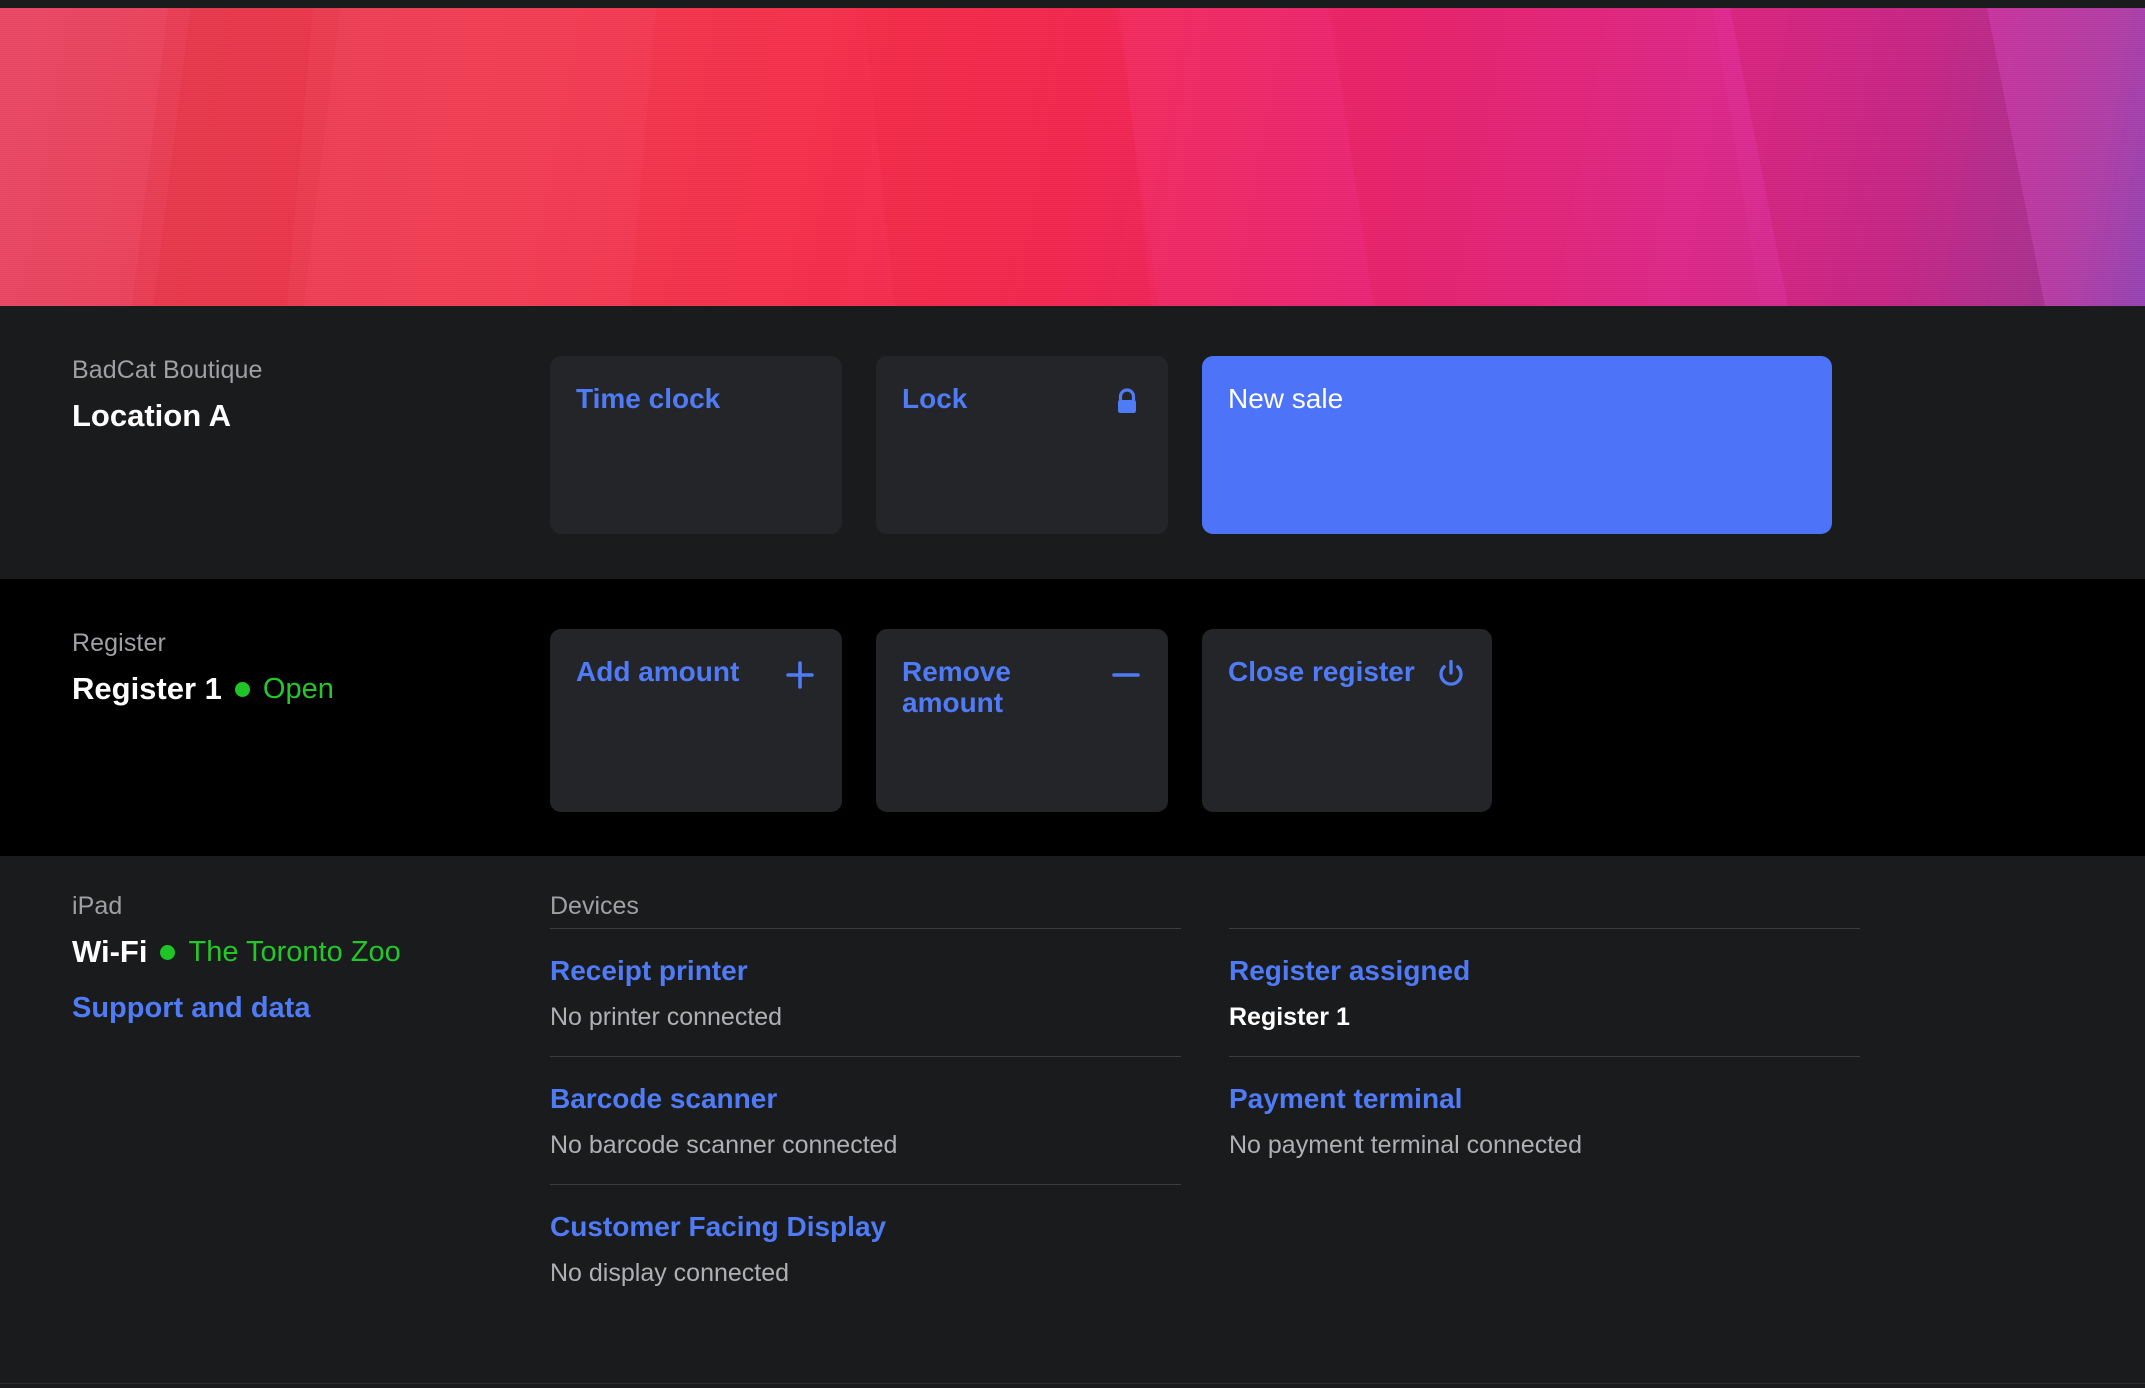 The height and width of the screenshot is (1388, 2145). What do you see at coordinates (718, 1226) in the screenshot?
I see `device-title: Customer Facing Display` at bounding box center [718, 1226].